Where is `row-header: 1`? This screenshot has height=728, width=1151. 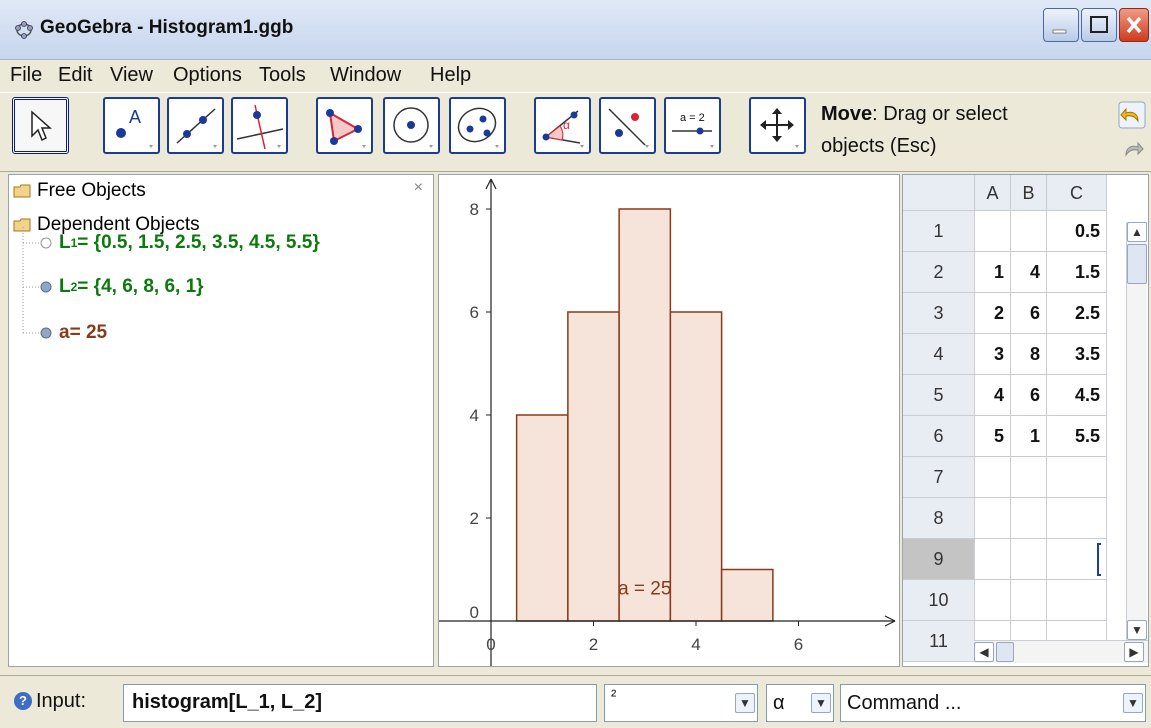
row-header: 1 is located at coordinates (939, 231).